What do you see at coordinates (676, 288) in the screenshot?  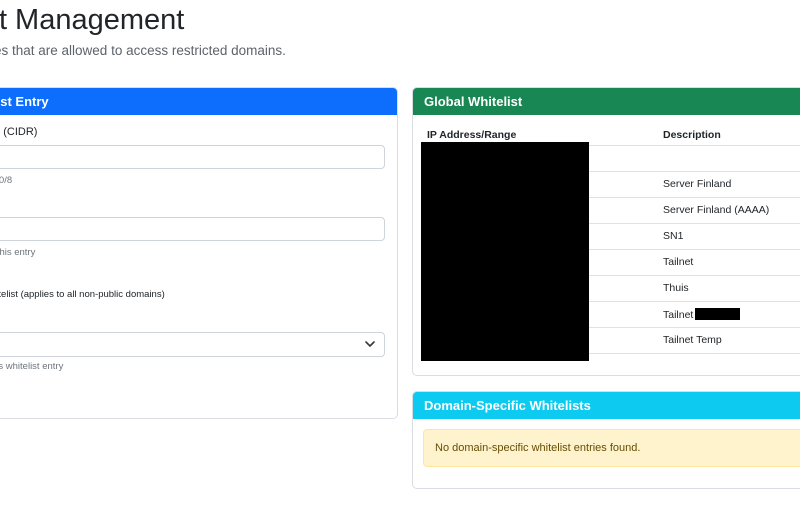 I see `row-description: Thuis` at bounding box center [676, 288].